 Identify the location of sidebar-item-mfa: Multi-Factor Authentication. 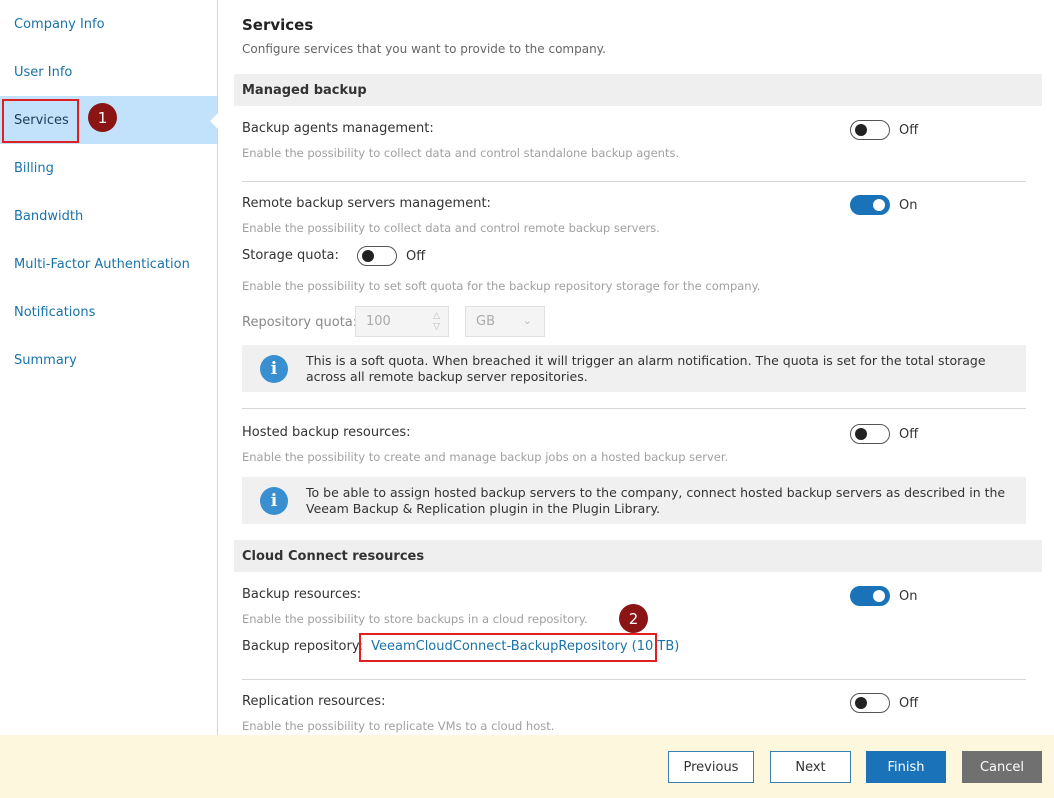
(108, 264).